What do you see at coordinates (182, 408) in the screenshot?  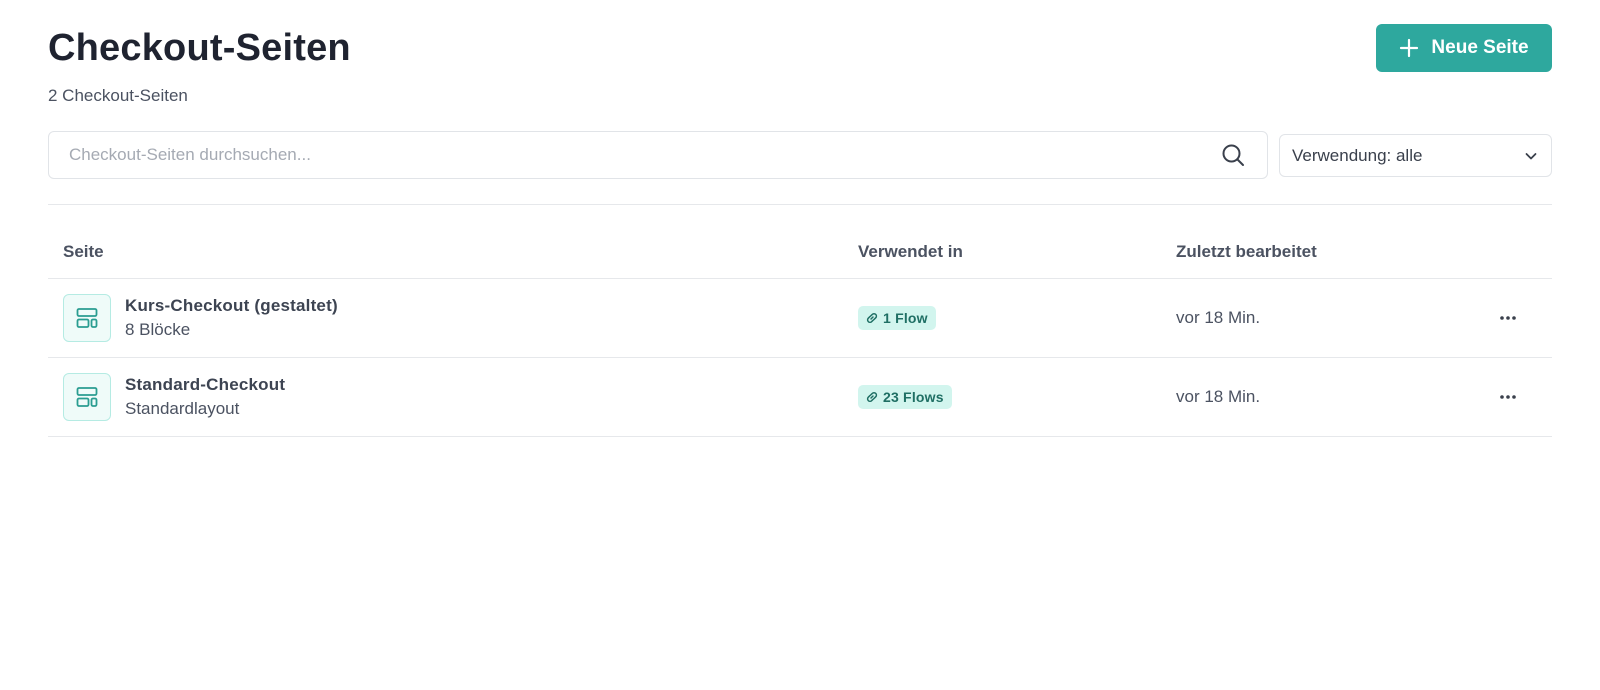 I see `page-layout-type: Standardlayout` at bounding box center [182, 408].